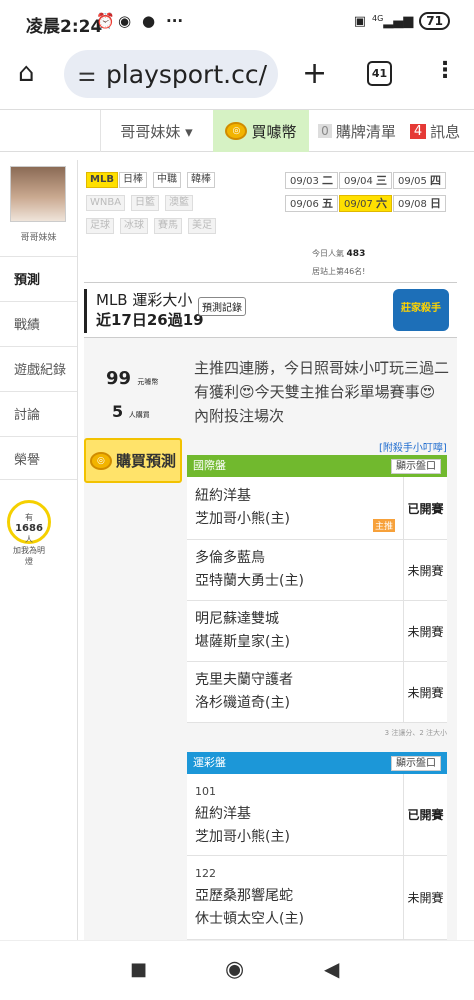  What do you see at coordinates (38, 323) in the screenshot?
I see `tab-record: 戰績` at bounding box center [38, 323].